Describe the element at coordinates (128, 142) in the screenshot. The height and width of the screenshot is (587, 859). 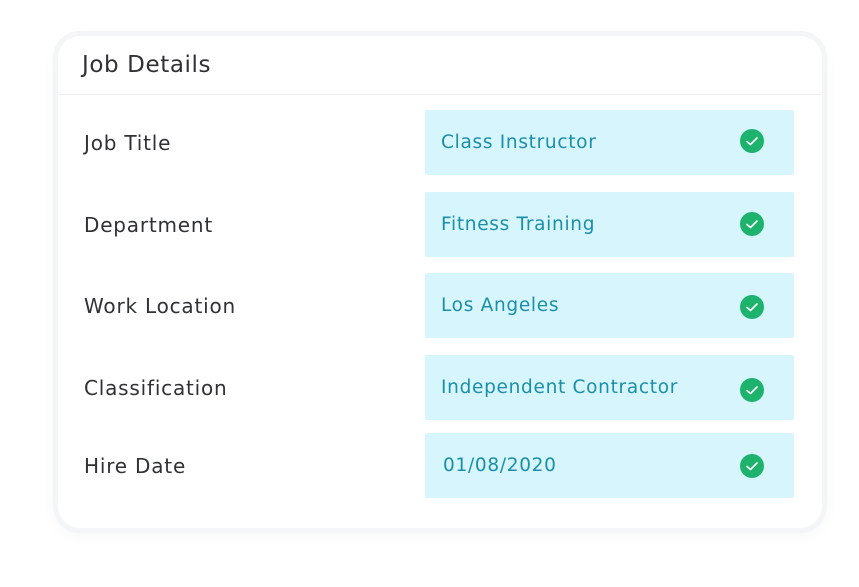
I see `job-title-label: Job Title` at that location.